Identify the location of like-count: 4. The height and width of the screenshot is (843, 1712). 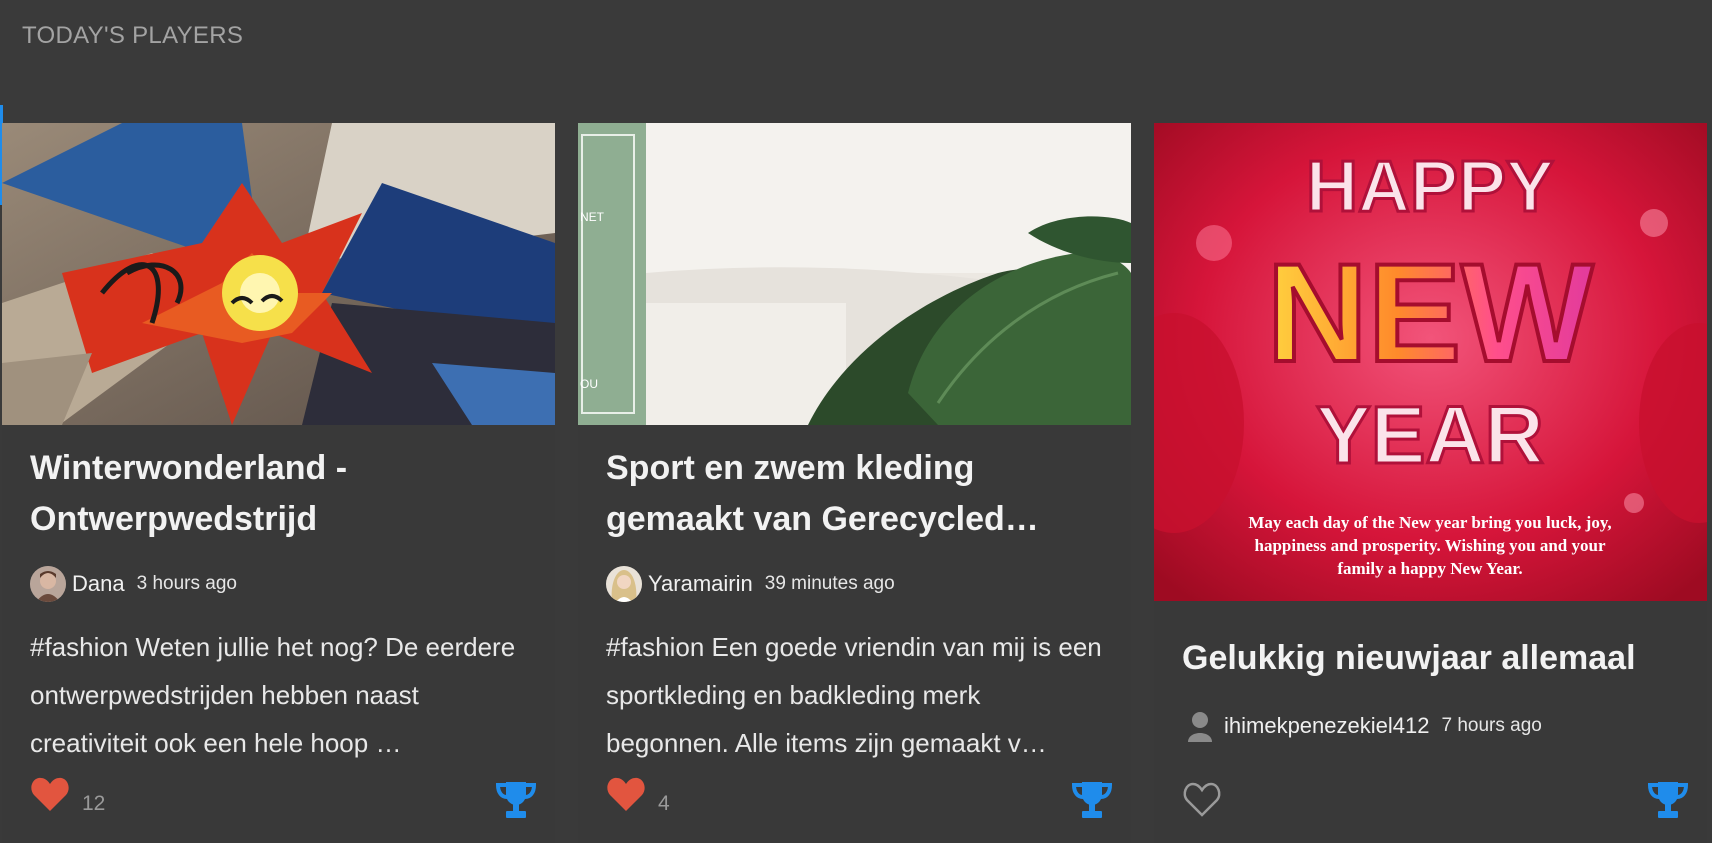
(664, 803).